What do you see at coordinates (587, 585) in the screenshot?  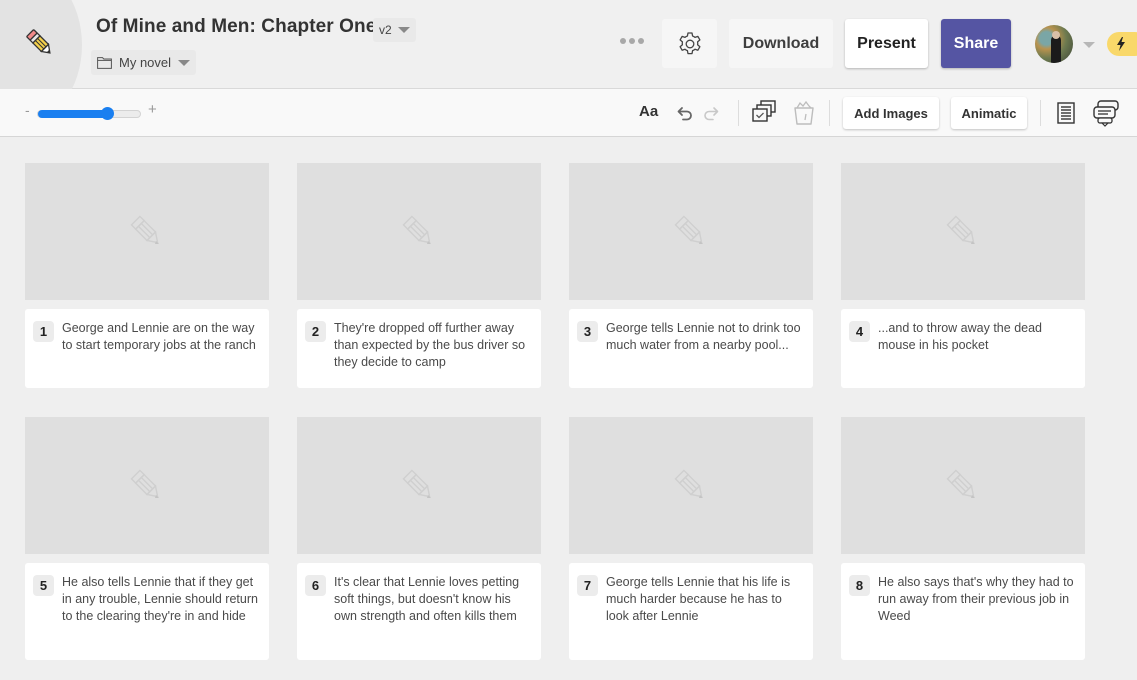 I see `frame-number: 7` at bounding box center [587, 585].